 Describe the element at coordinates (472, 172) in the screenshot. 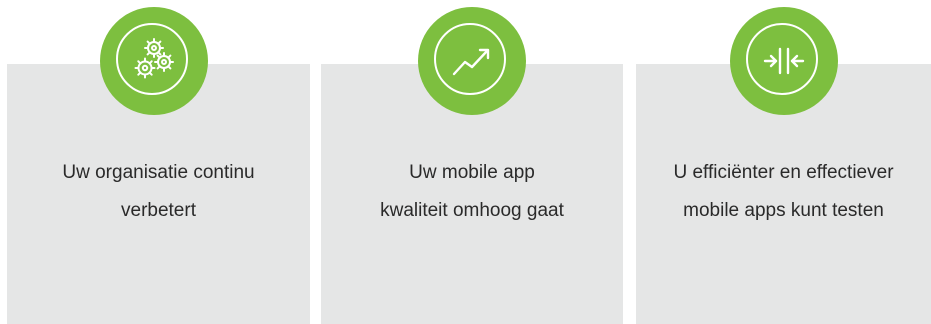

I see `benefit-text-line-1: Uw mobile app` at that location.